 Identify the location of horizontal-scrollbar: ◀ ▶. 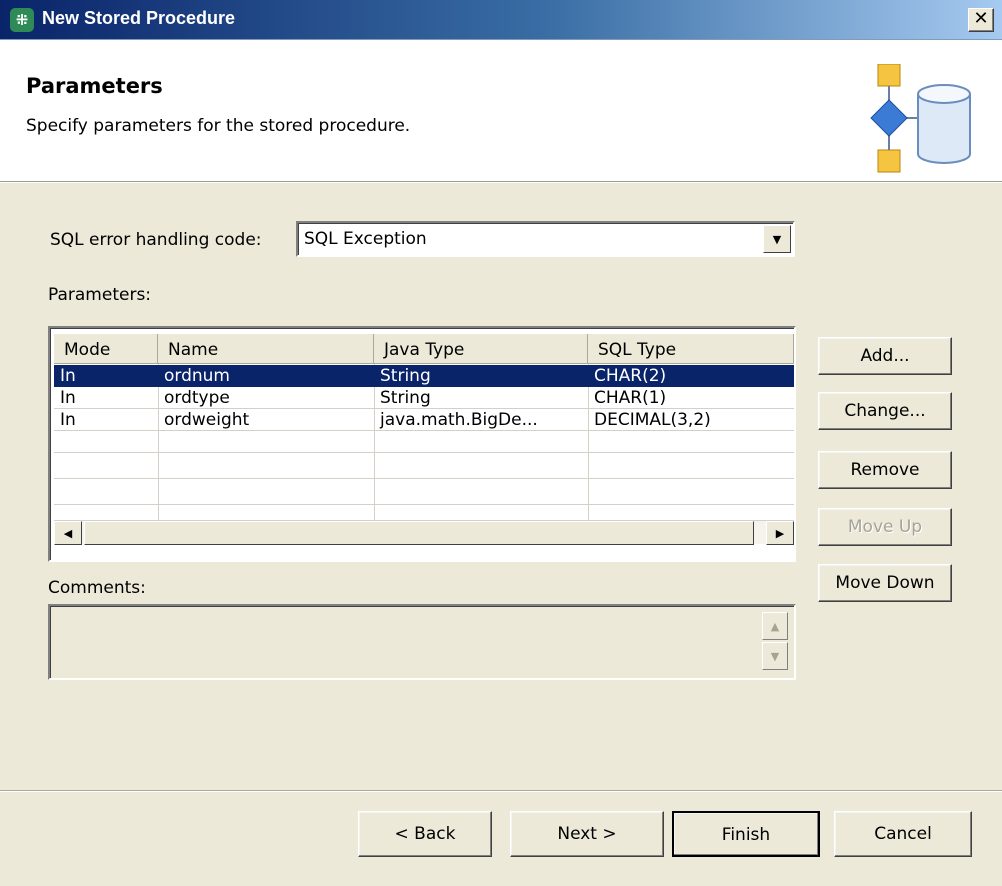
(424, 532).